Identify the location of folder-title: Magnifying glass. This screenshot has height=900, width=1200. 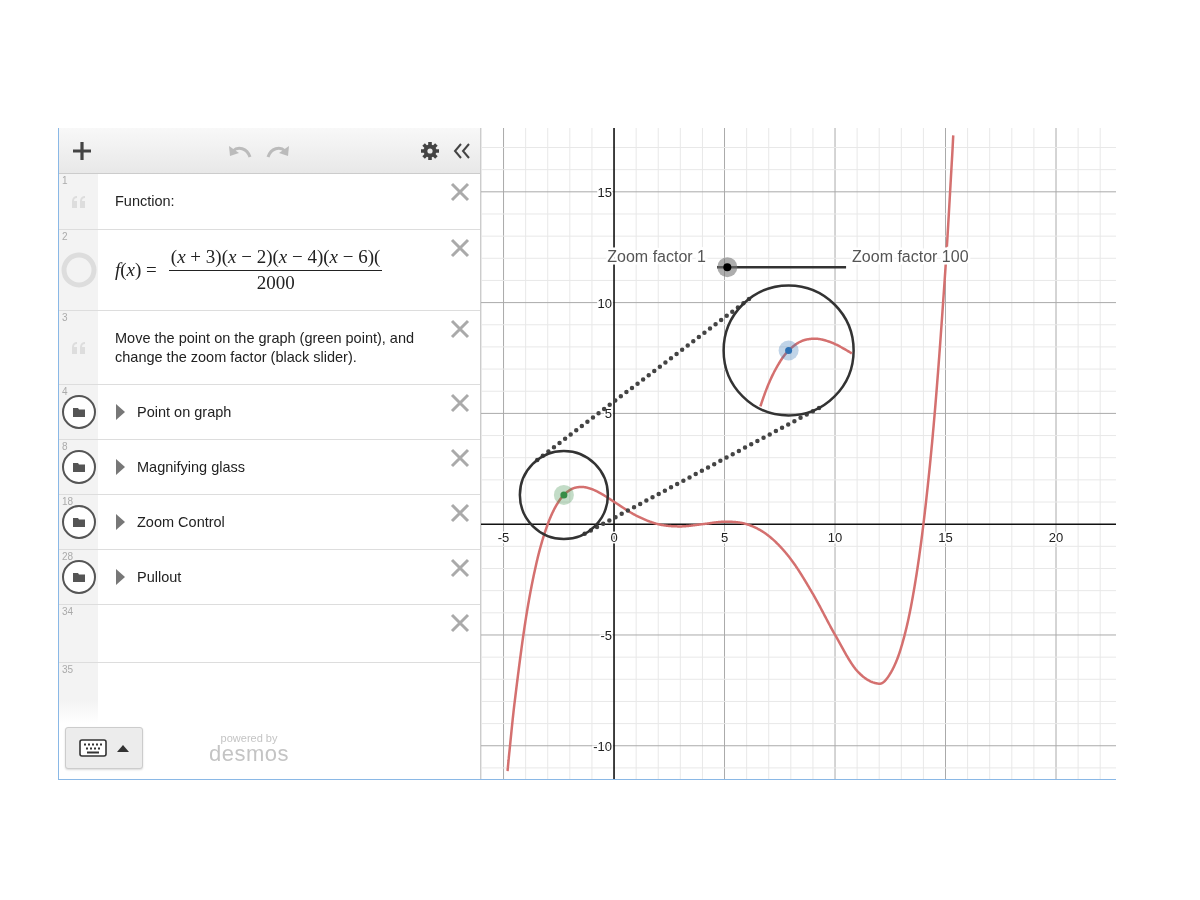
(191, 467).